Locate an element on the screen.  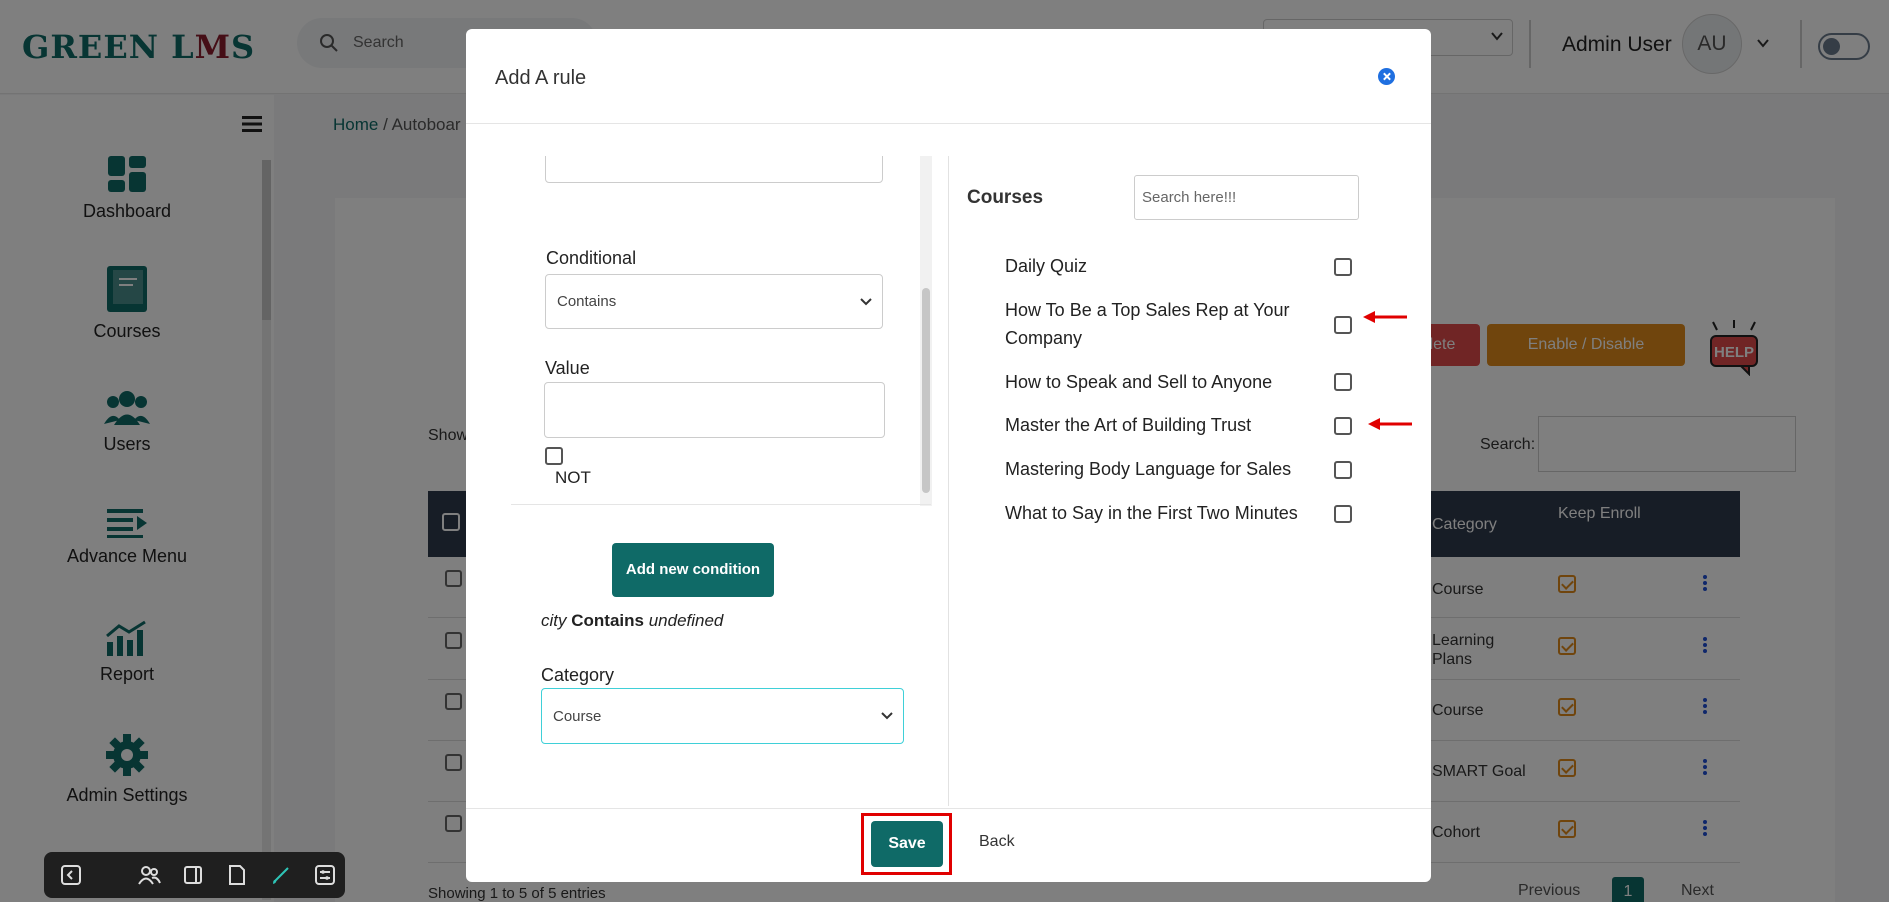
course-item: Master the Art of Building Trust is located at coordinates (1128, 425).